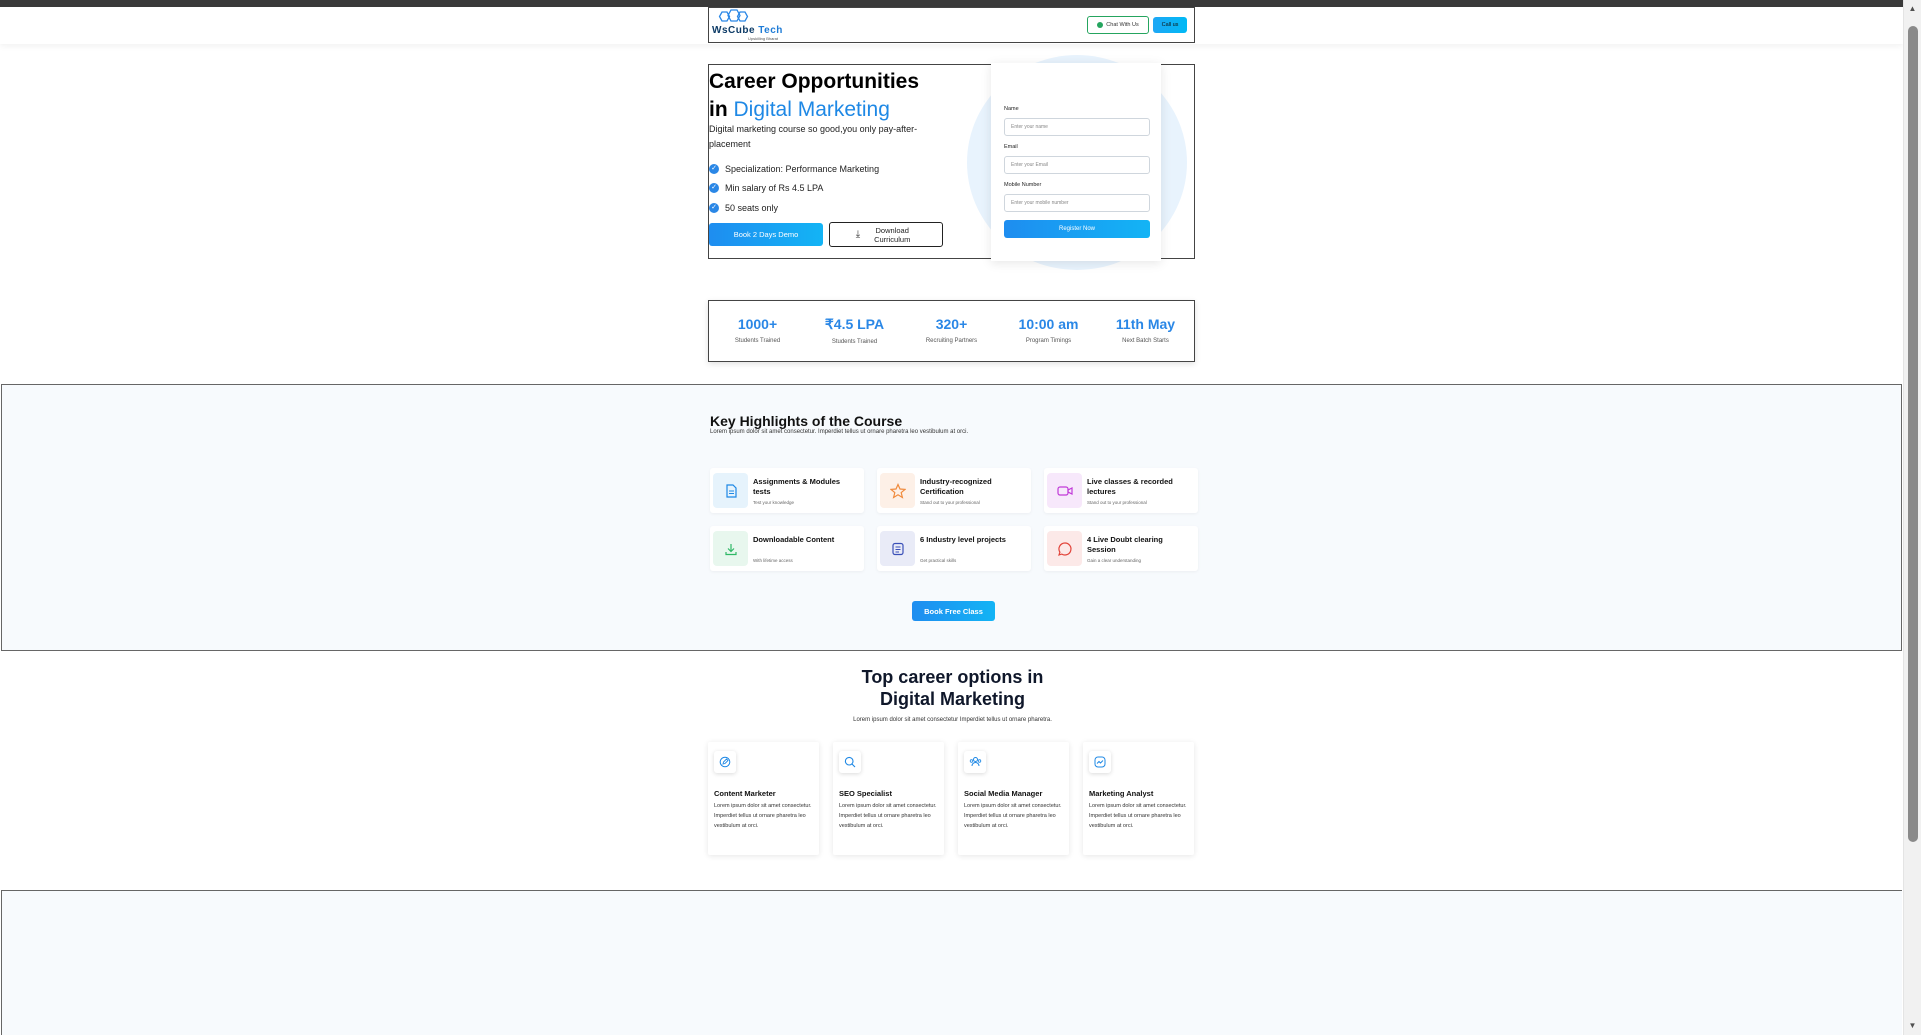 This screenshot has width=1921, height=1035. What do you see at coordinates (1023, 185) in the screenshot?
I see `mobile-label: Mobile Number` at bounding box center [1023, 185].